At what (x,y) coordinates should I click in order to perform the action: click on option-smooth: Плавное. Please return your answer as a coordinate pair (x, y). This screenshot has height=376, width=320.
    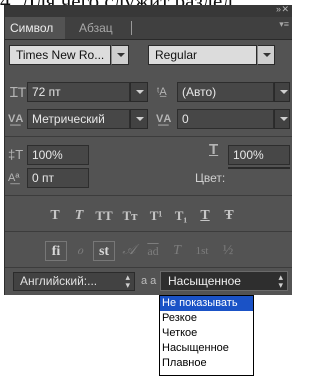
    Looking at the image, I should click on (206, 363).